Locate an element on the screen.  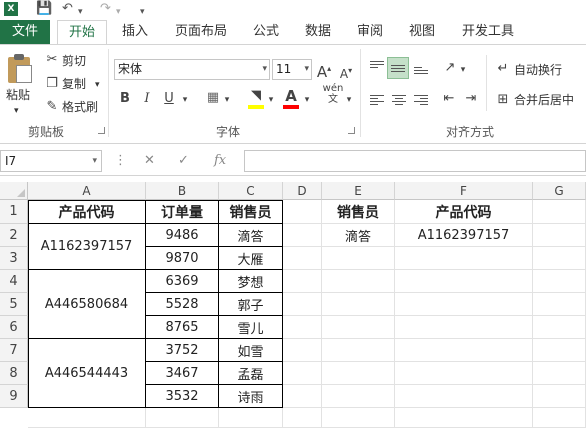
cell-b5: 5528 is located at coordinates (182, 304).